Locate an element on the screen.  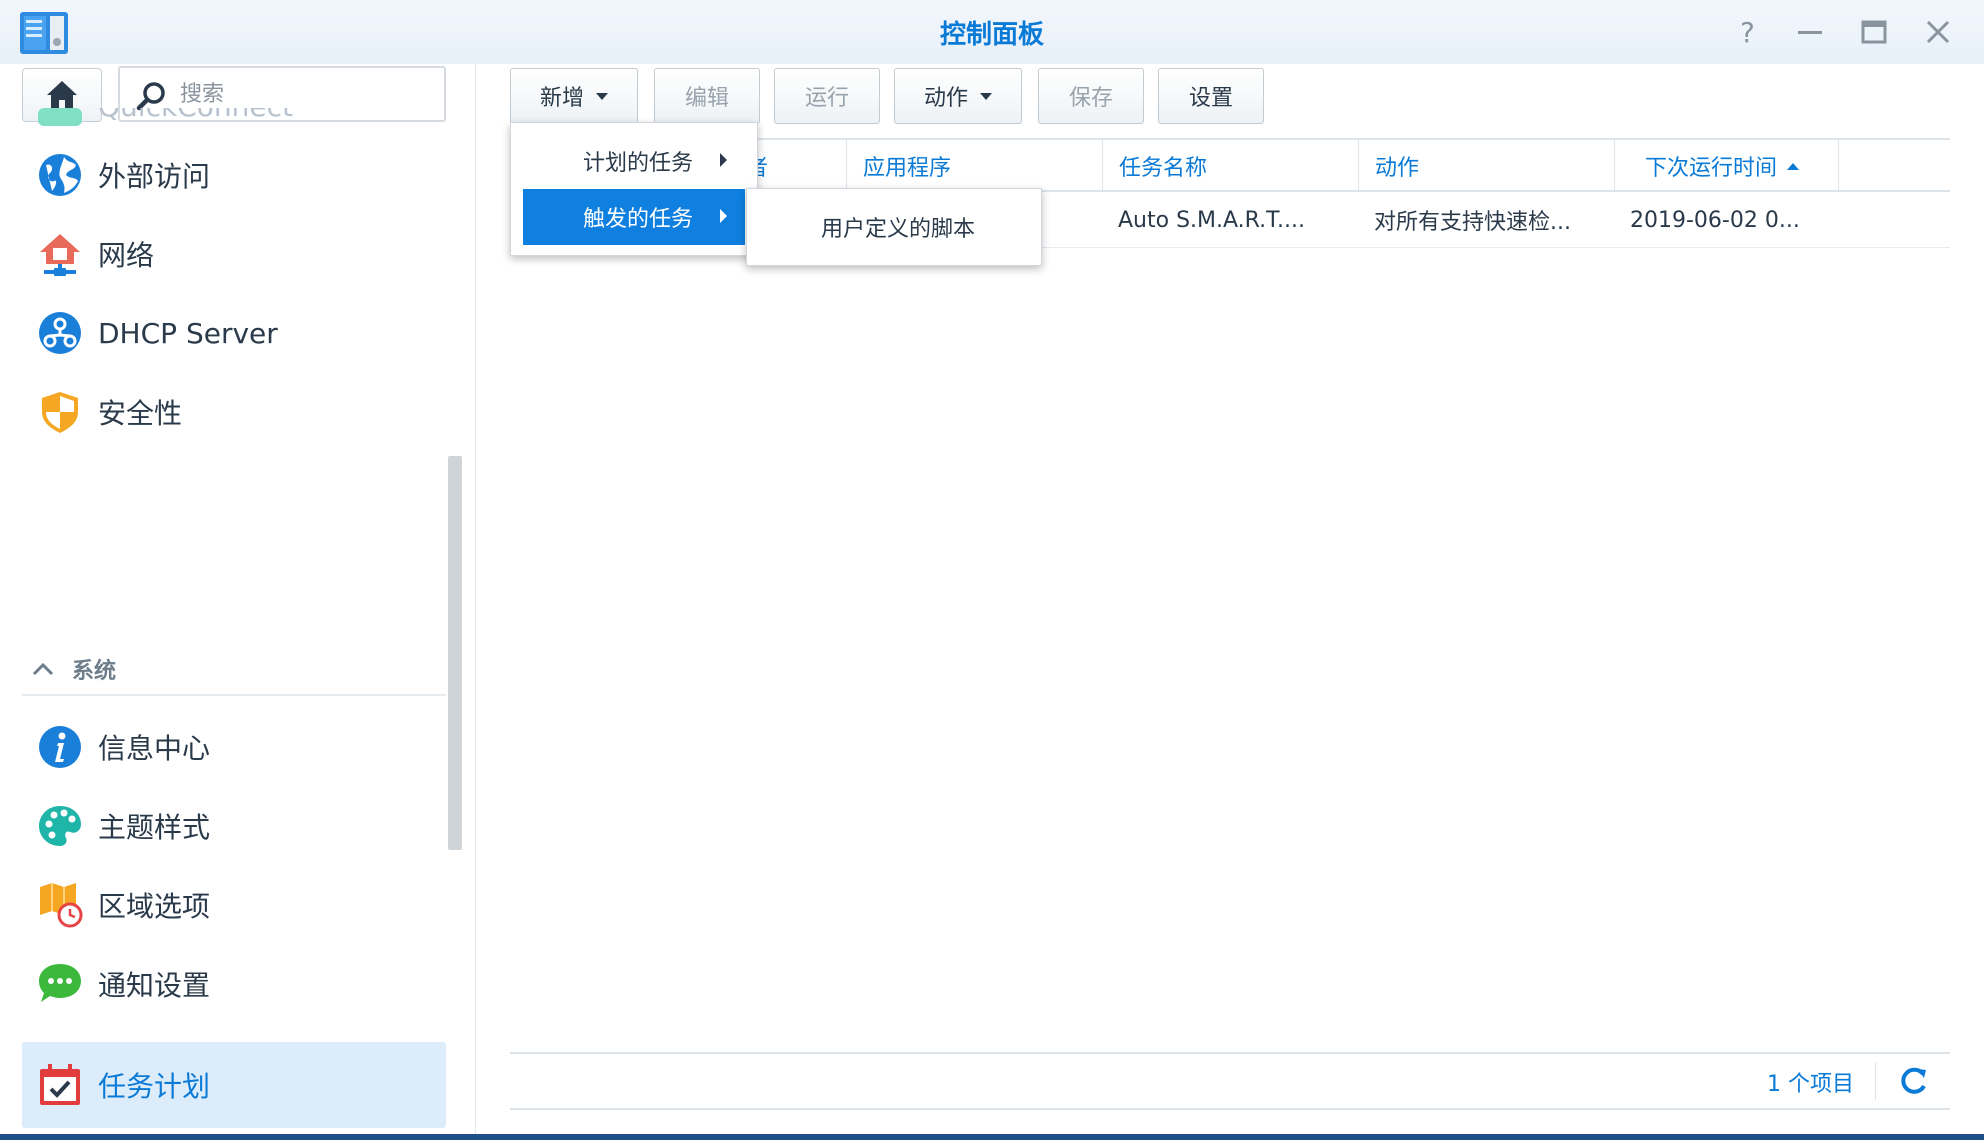
menu-item-triggered-task: 触发的任务 is located at coordinates (634, 217).